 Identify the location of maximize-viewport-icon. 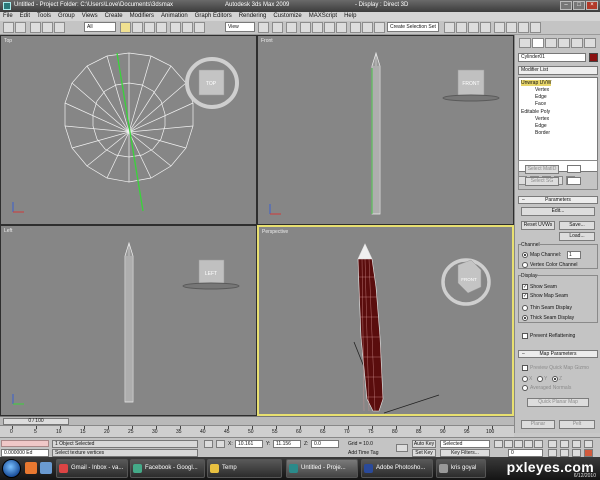
(588, 453).